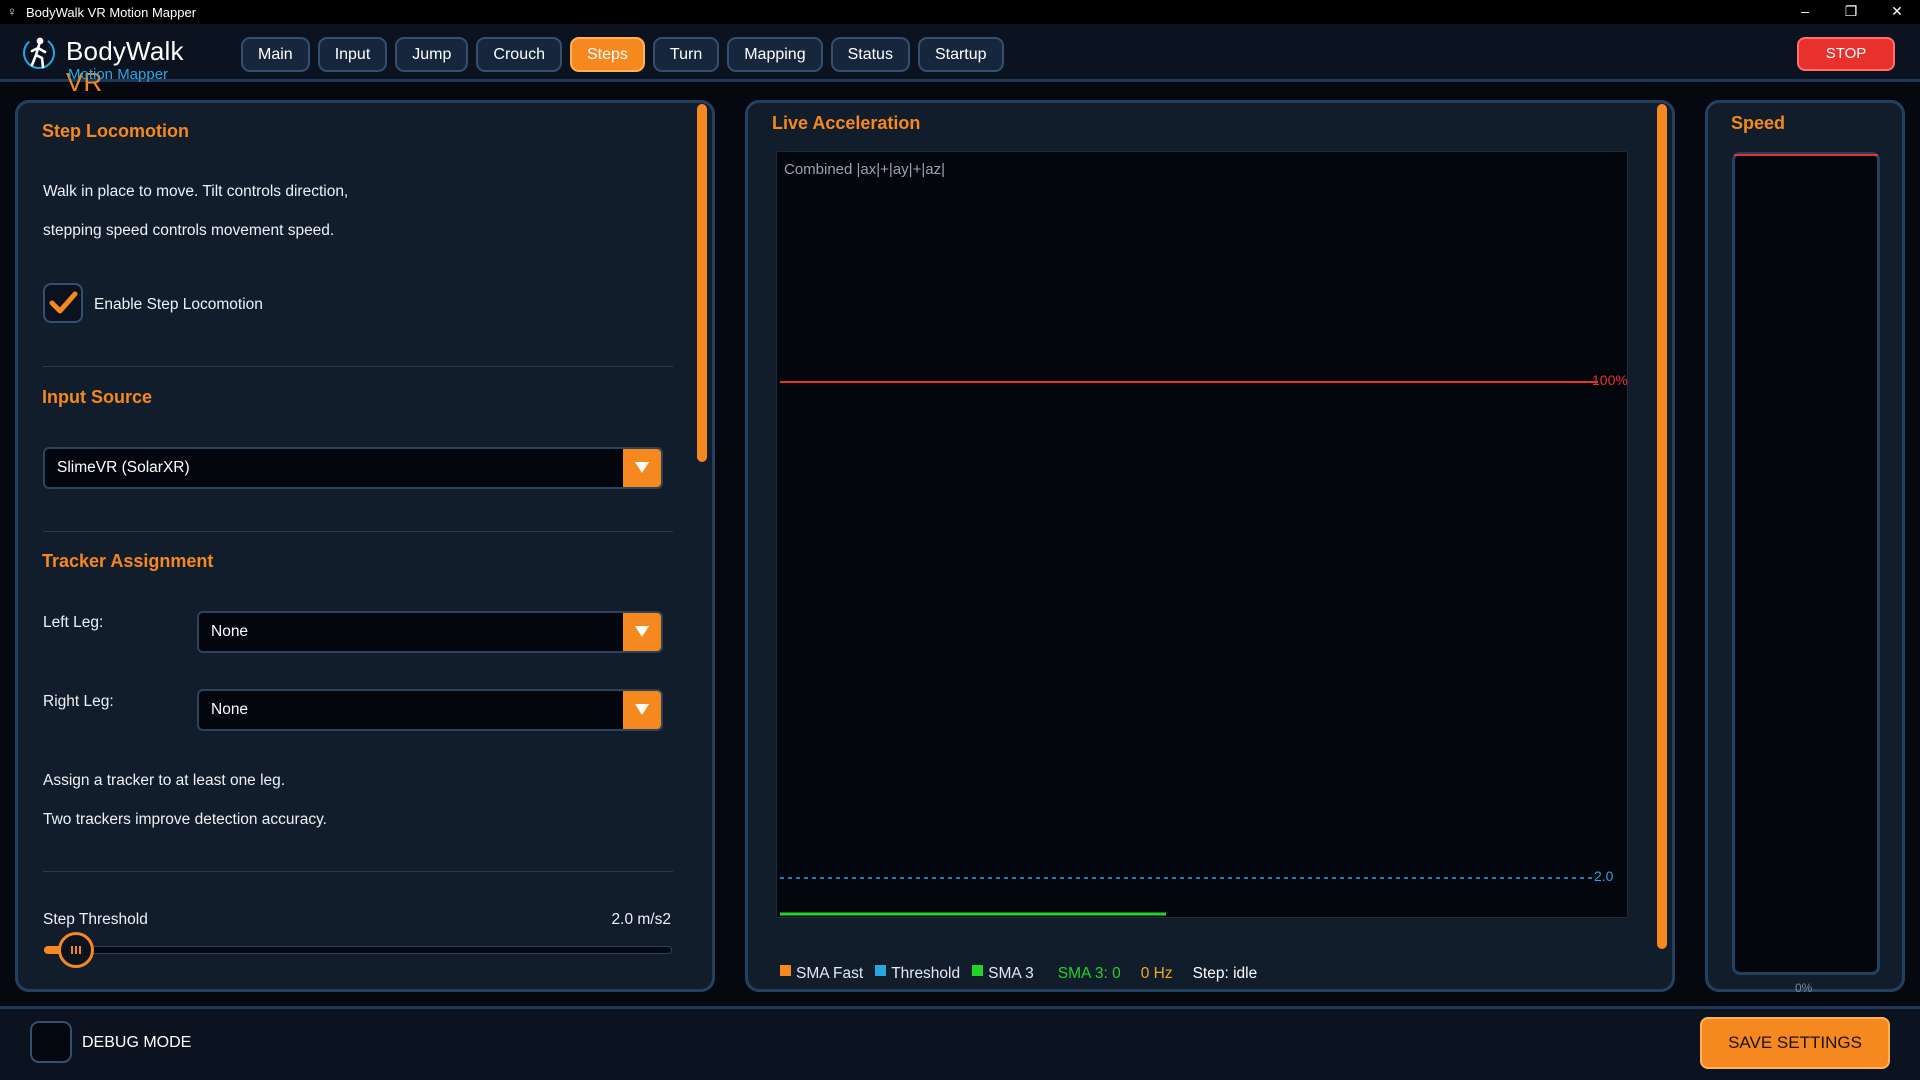 This screenshot has width=1920, height=1080. What do you see at coordinates (519, 54) in the screenshot?
I see `tab-crouch: Crouch` at bounding box center [519, 54].